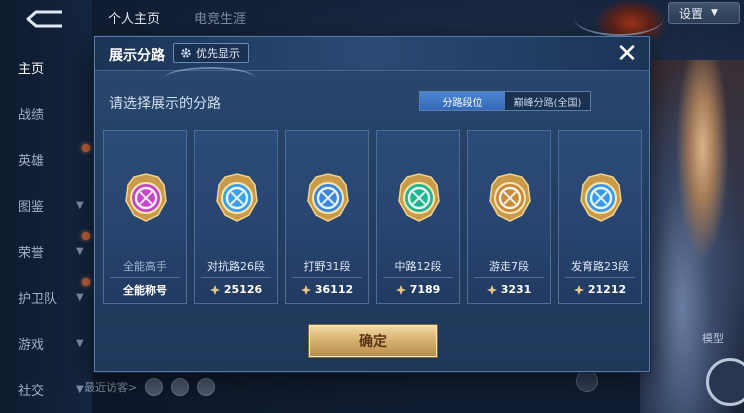  I want to click on lane-rank-label: 游走7段, so click(509, 266).